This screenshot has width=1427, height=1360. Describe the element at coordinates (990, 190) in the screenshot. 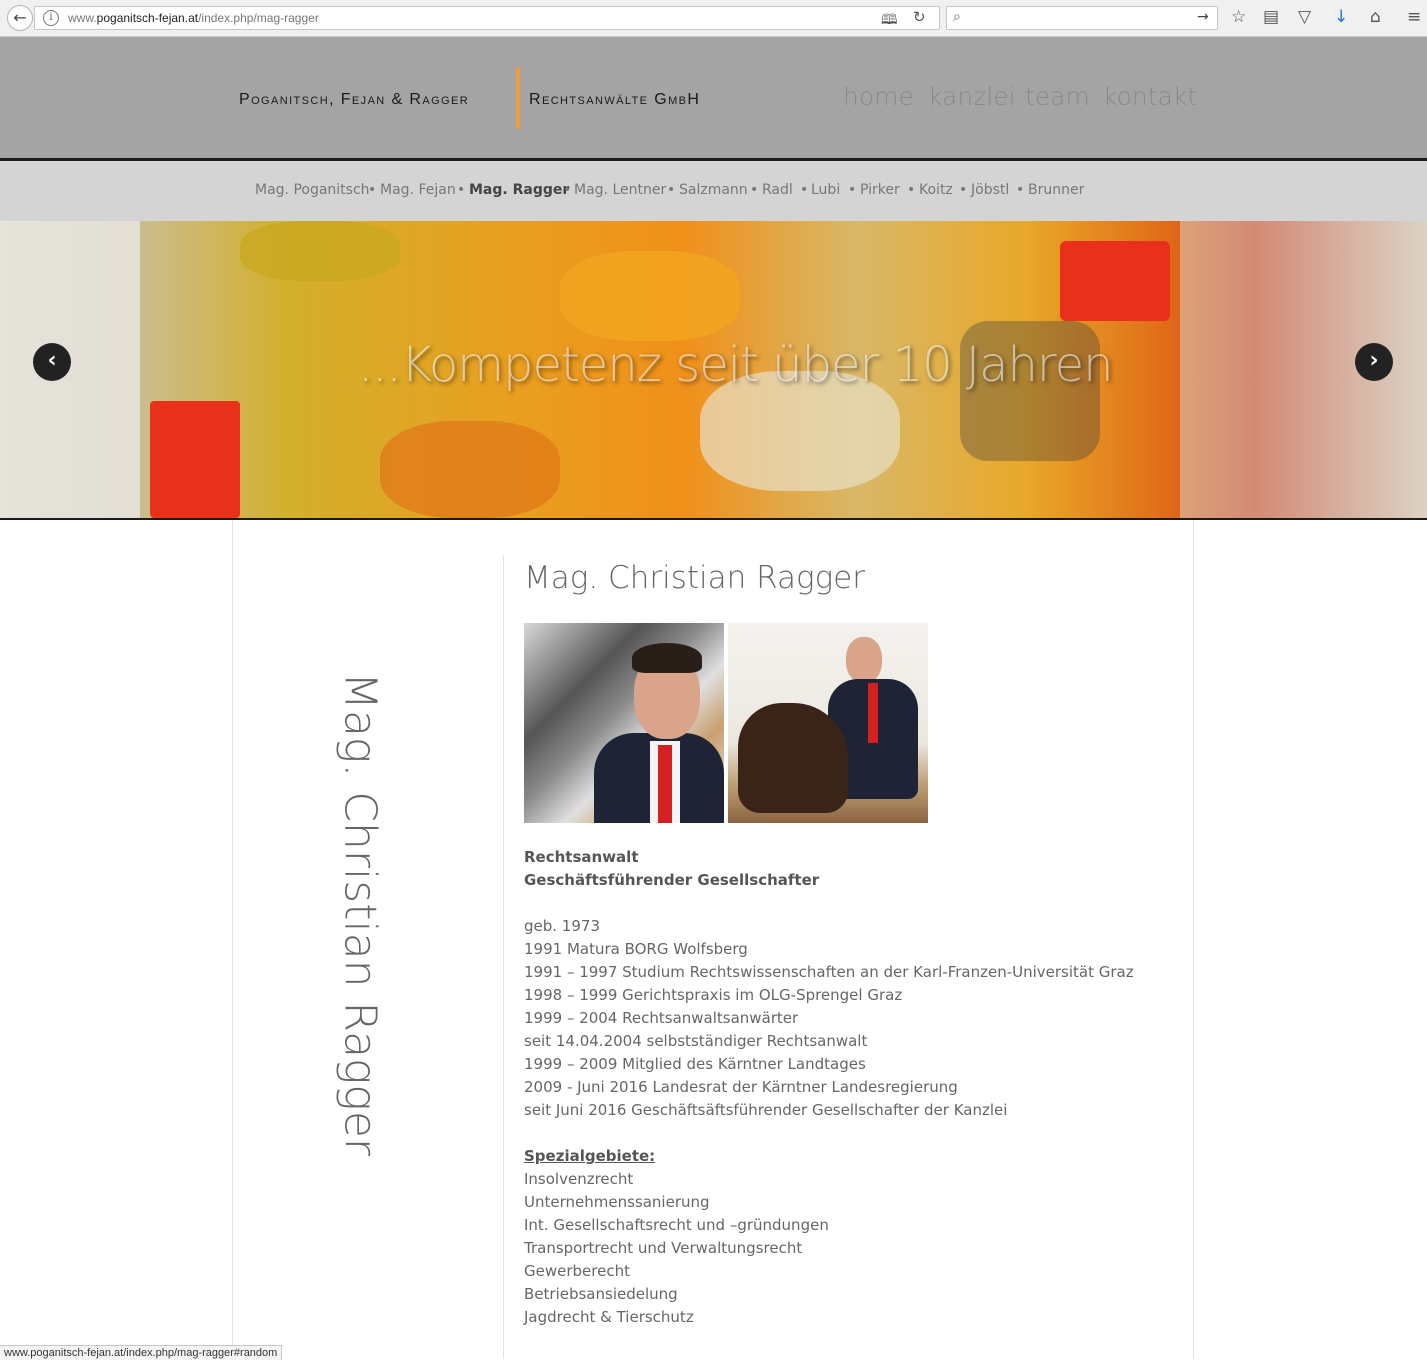

I see `subnav-item-joebstl: Jöbstl` at that location.